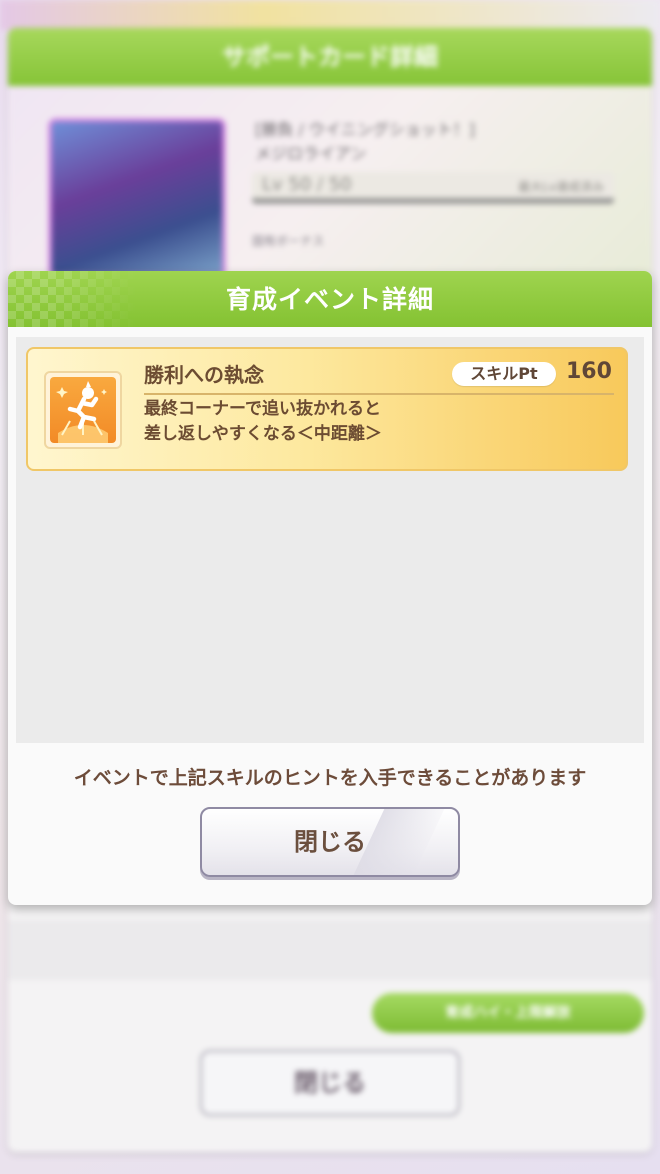  Describe the element at coordinates (504, 374) in the screenshot. I see `skill-pt-label: スキルPt` at that location.